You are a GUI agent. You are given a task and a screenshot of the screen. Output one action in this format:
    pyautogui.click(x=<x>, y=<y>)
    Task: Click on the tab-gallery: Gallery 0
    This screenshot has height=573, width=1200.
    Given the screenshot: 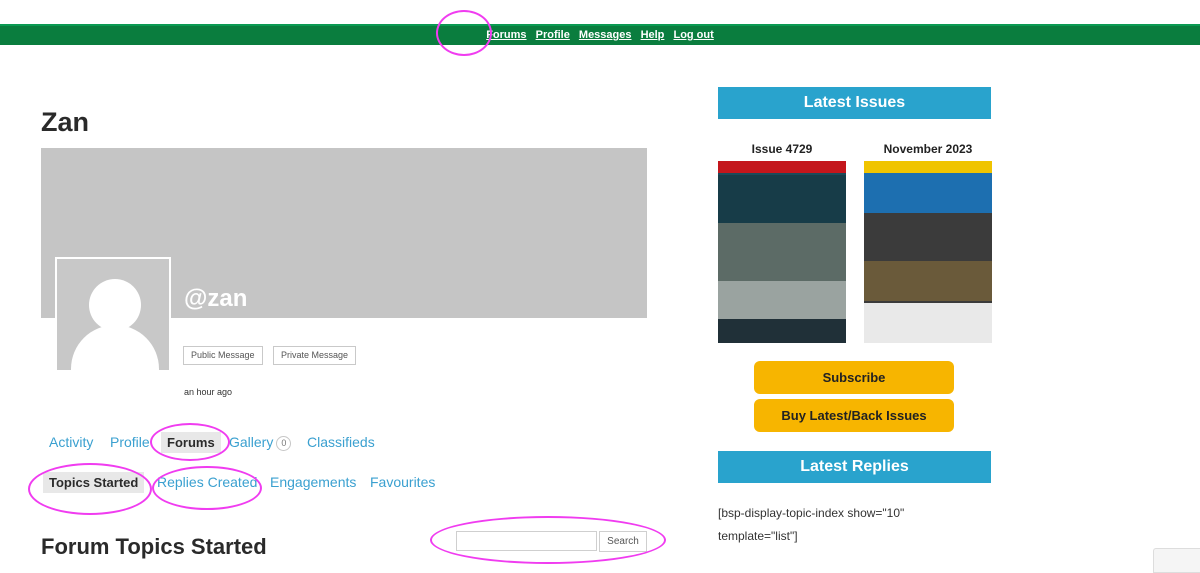 What is the action you would take?
    pyautogui.click(x=260, y=442)
    